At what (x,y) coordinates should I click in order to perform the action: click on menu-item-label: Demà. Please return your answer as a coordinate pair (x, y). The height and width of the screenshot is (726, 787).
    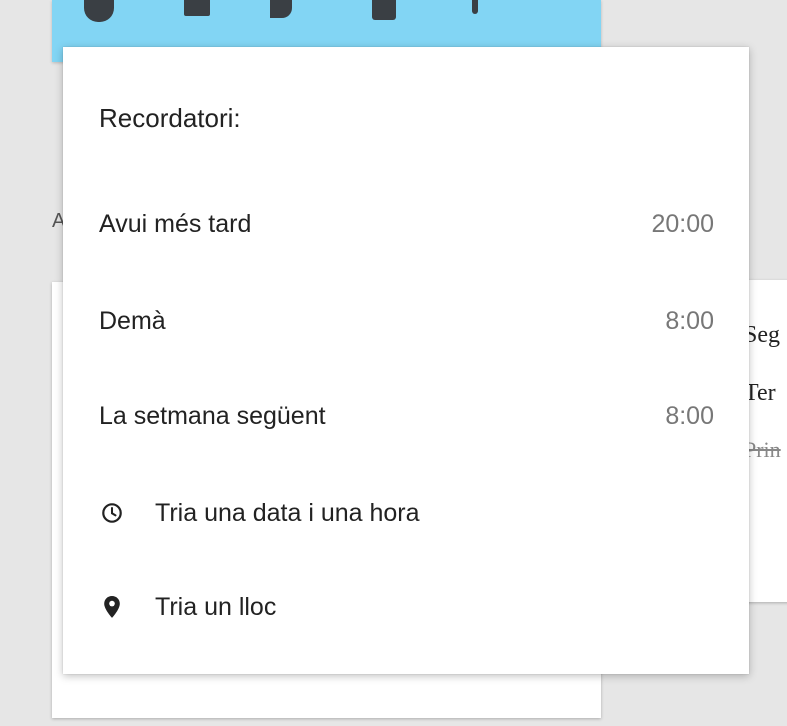
    Looking at the image, I should click on (132, 320).